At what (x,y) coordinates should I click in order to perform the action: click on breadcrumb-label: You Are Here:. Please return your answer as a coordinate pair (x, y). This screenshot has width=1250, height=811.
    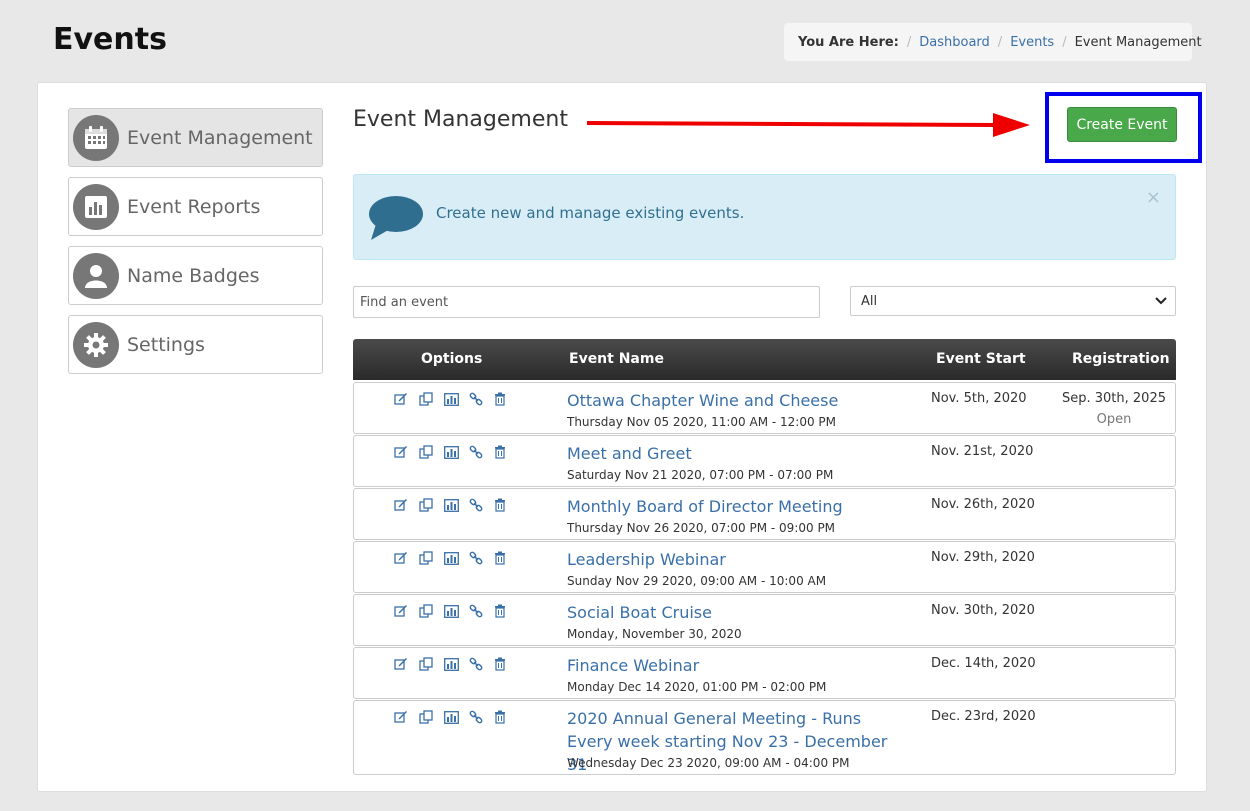
    Looking at the image, I should click on (848, 42).